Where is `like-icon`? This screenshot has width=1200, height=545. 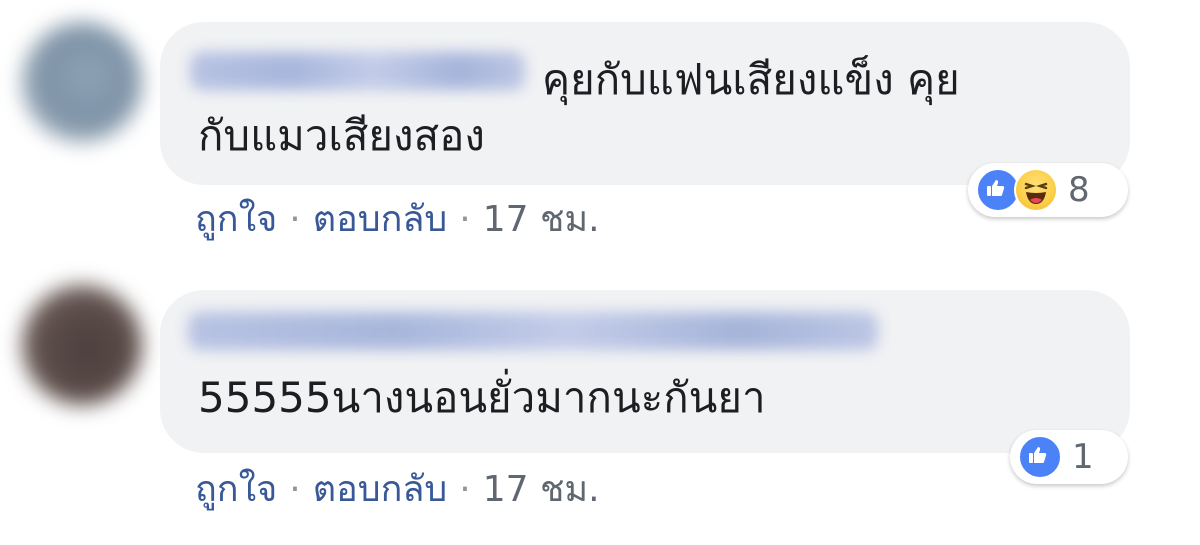 like-icon is located at coordinates (1040, 457).